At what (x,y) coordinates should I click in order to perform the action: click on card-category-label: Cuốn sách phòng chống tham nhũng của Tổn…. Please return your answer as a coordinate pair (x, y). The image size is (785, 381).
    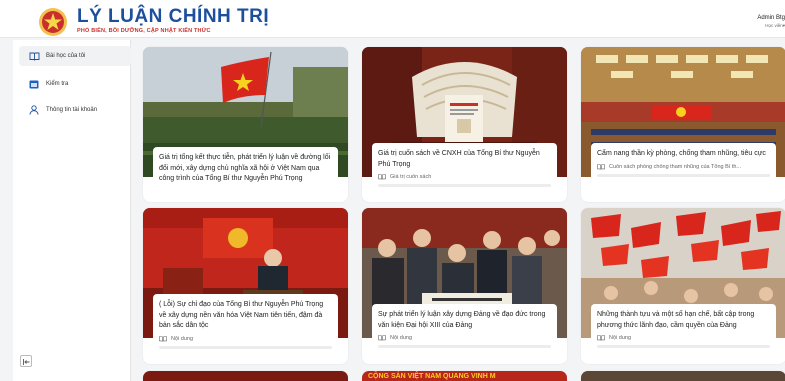
    Looking at the image, I should click on (675, 166).